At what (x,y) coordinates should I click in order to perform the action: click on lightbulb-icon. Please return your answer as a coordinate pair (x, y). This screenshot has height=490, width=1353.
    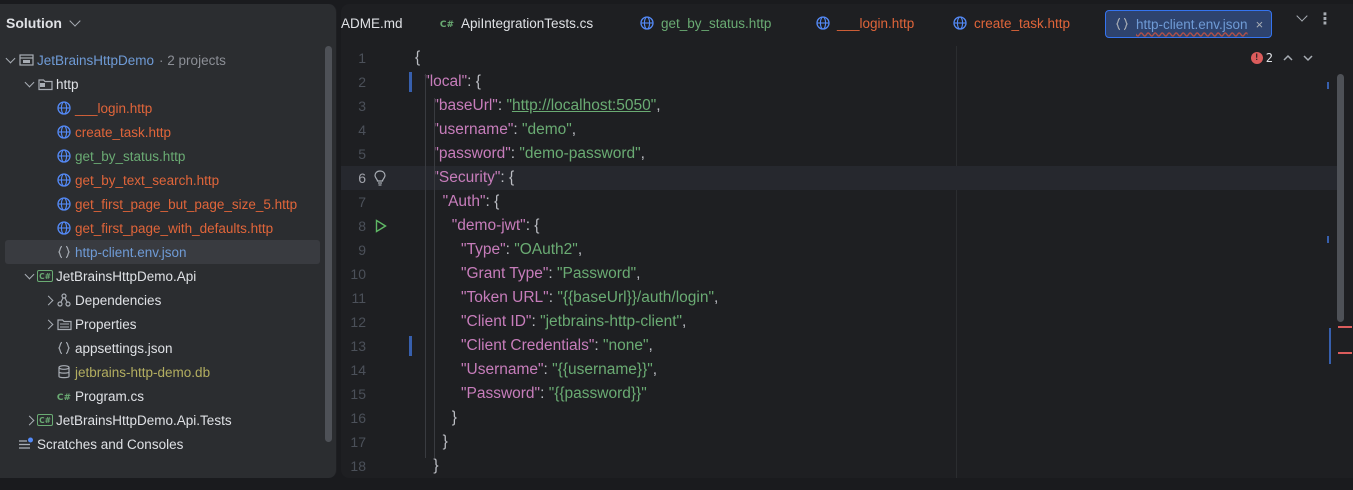
    Looking at the image, I should click on (380, 180).